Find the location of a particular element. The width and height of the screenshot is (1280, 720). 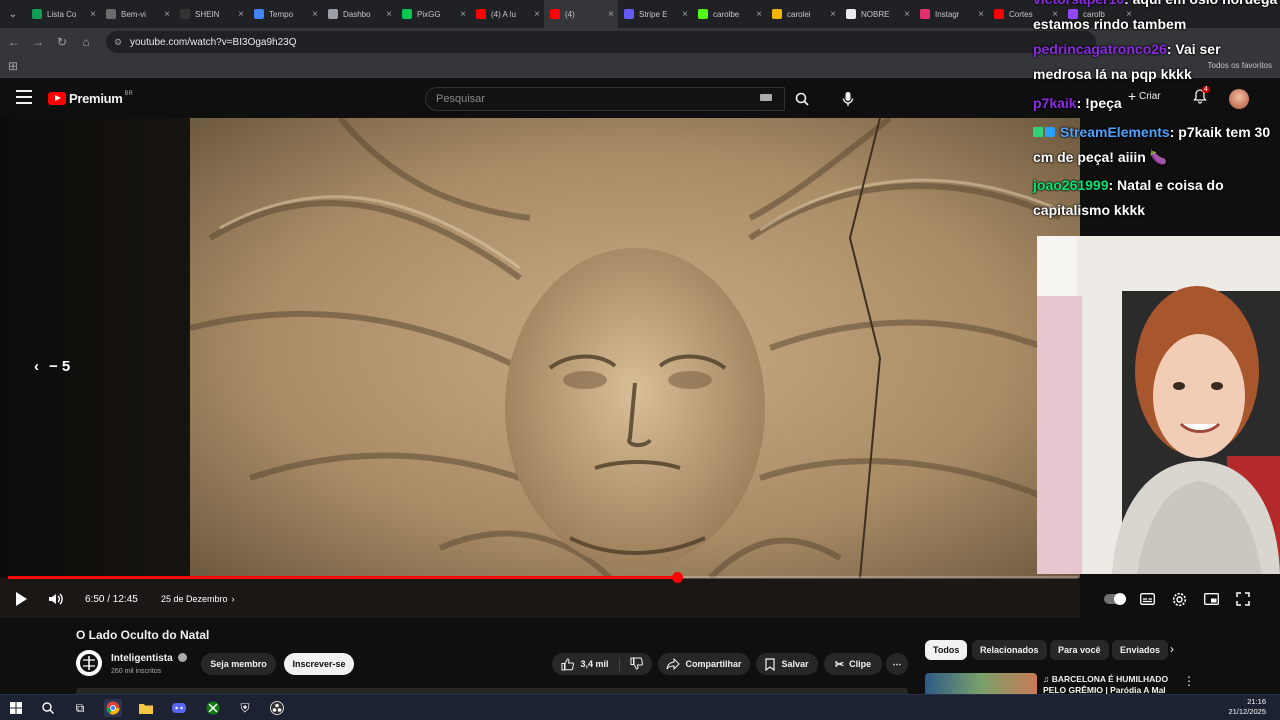

voice-search-button is located at coordinates (848, 99).